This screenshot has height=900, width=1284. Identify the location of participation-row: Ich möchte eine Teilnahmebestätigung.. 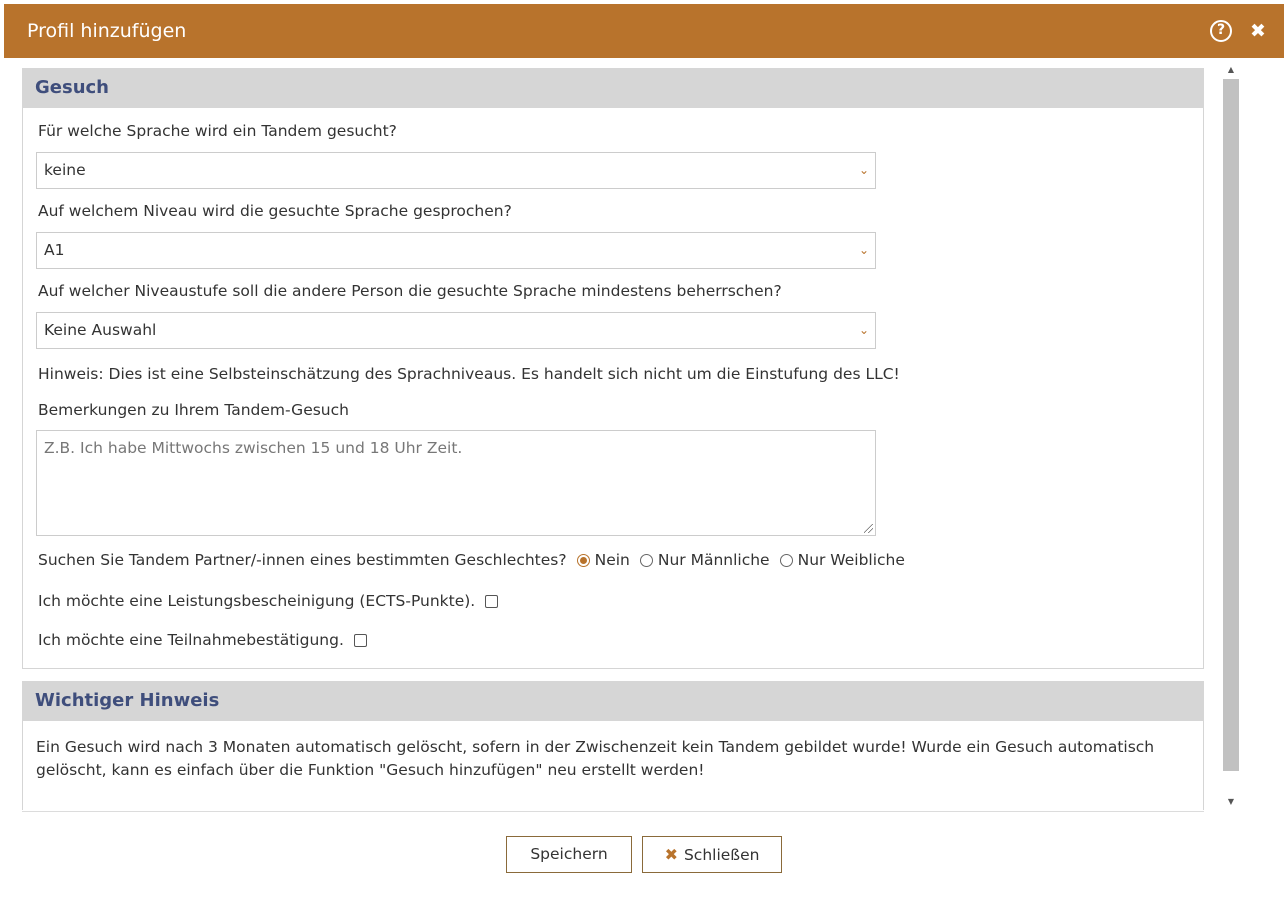
(202, 640).